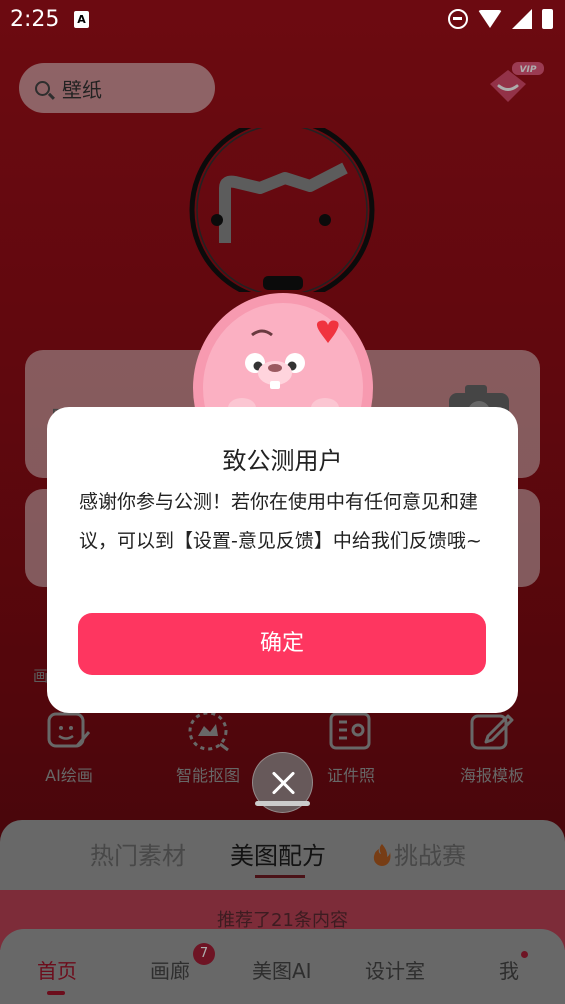 This screenshot has width=565, height=1004. I want to click on confirm-button: 确定, so click(282, 644).